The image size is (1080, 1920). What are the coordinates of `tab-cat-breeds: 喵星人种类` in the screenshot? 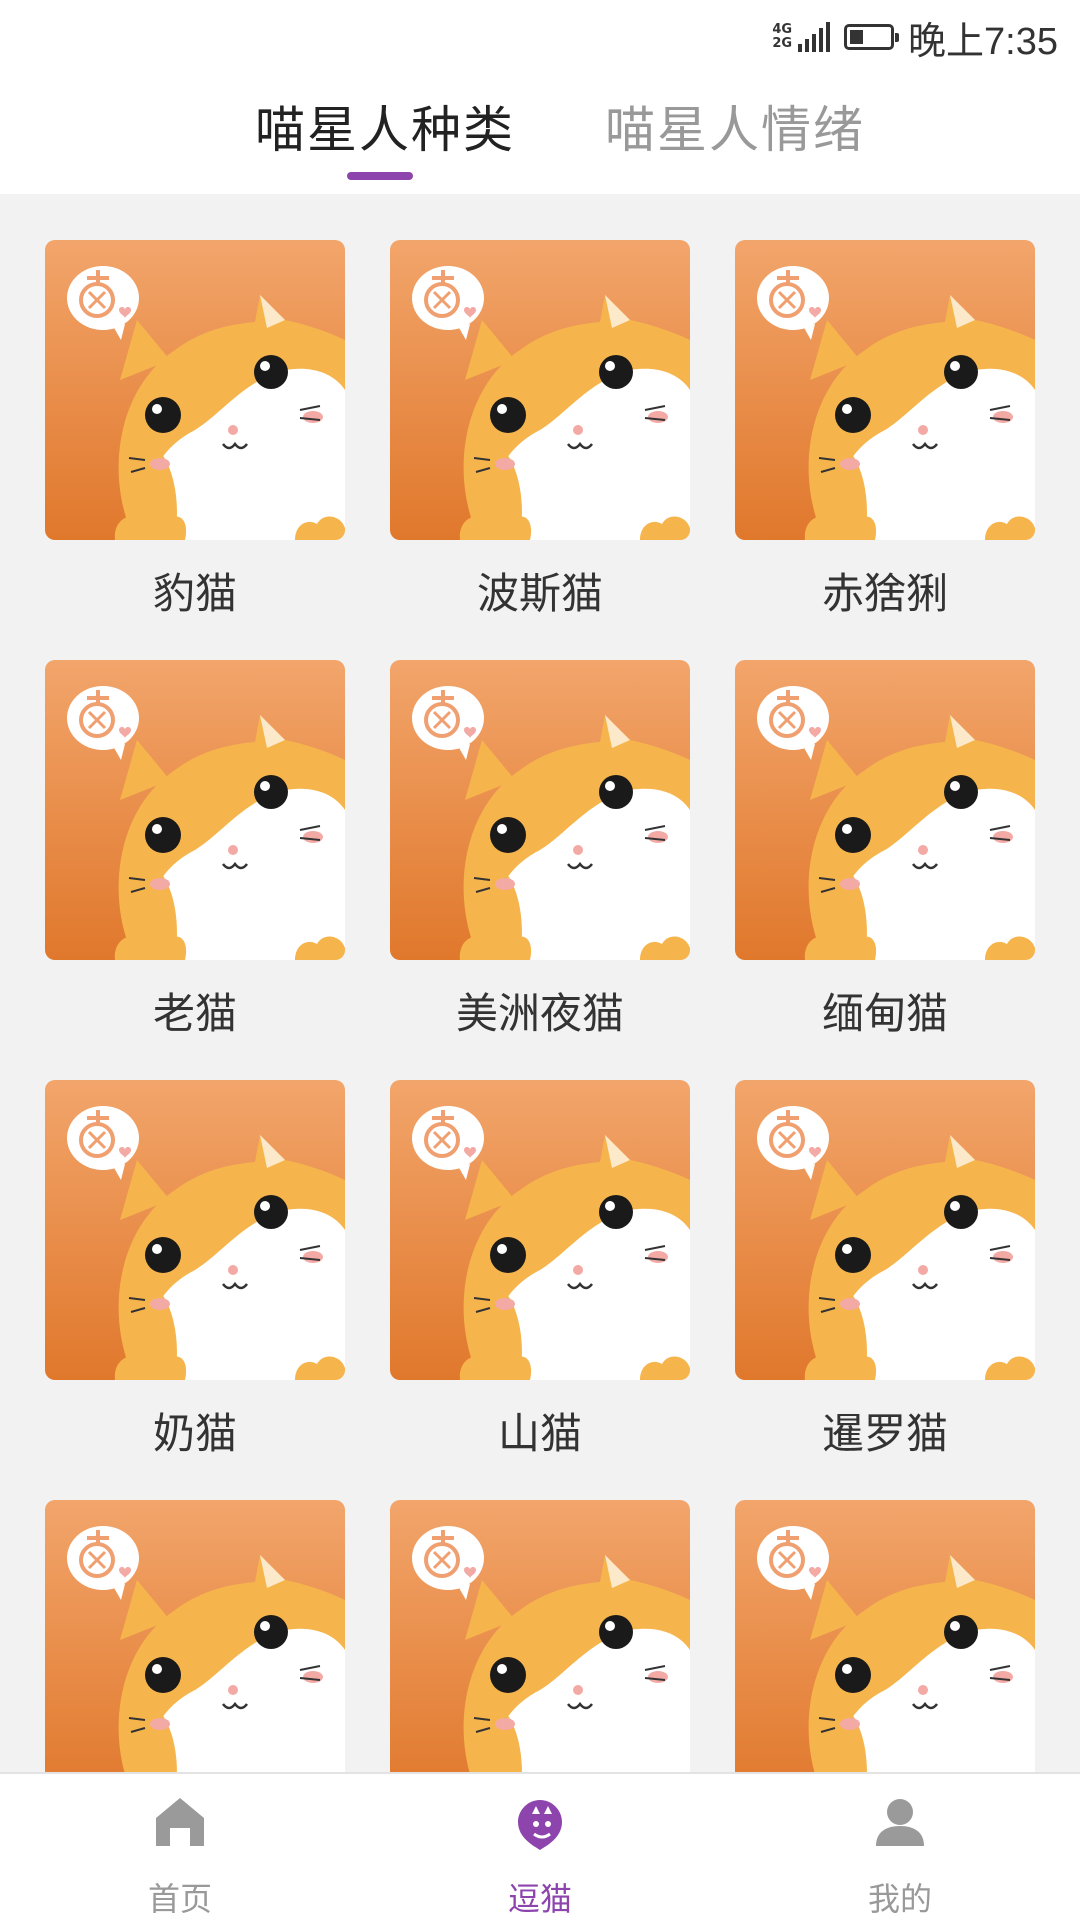 It's located at (385, 126).